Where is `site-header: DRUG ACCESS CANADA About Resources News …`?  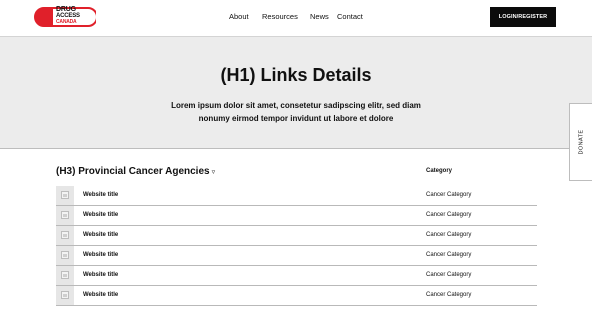 site-header: DRUG ACCESS CANADA About Resources News … is located at coordinates (296, 18).